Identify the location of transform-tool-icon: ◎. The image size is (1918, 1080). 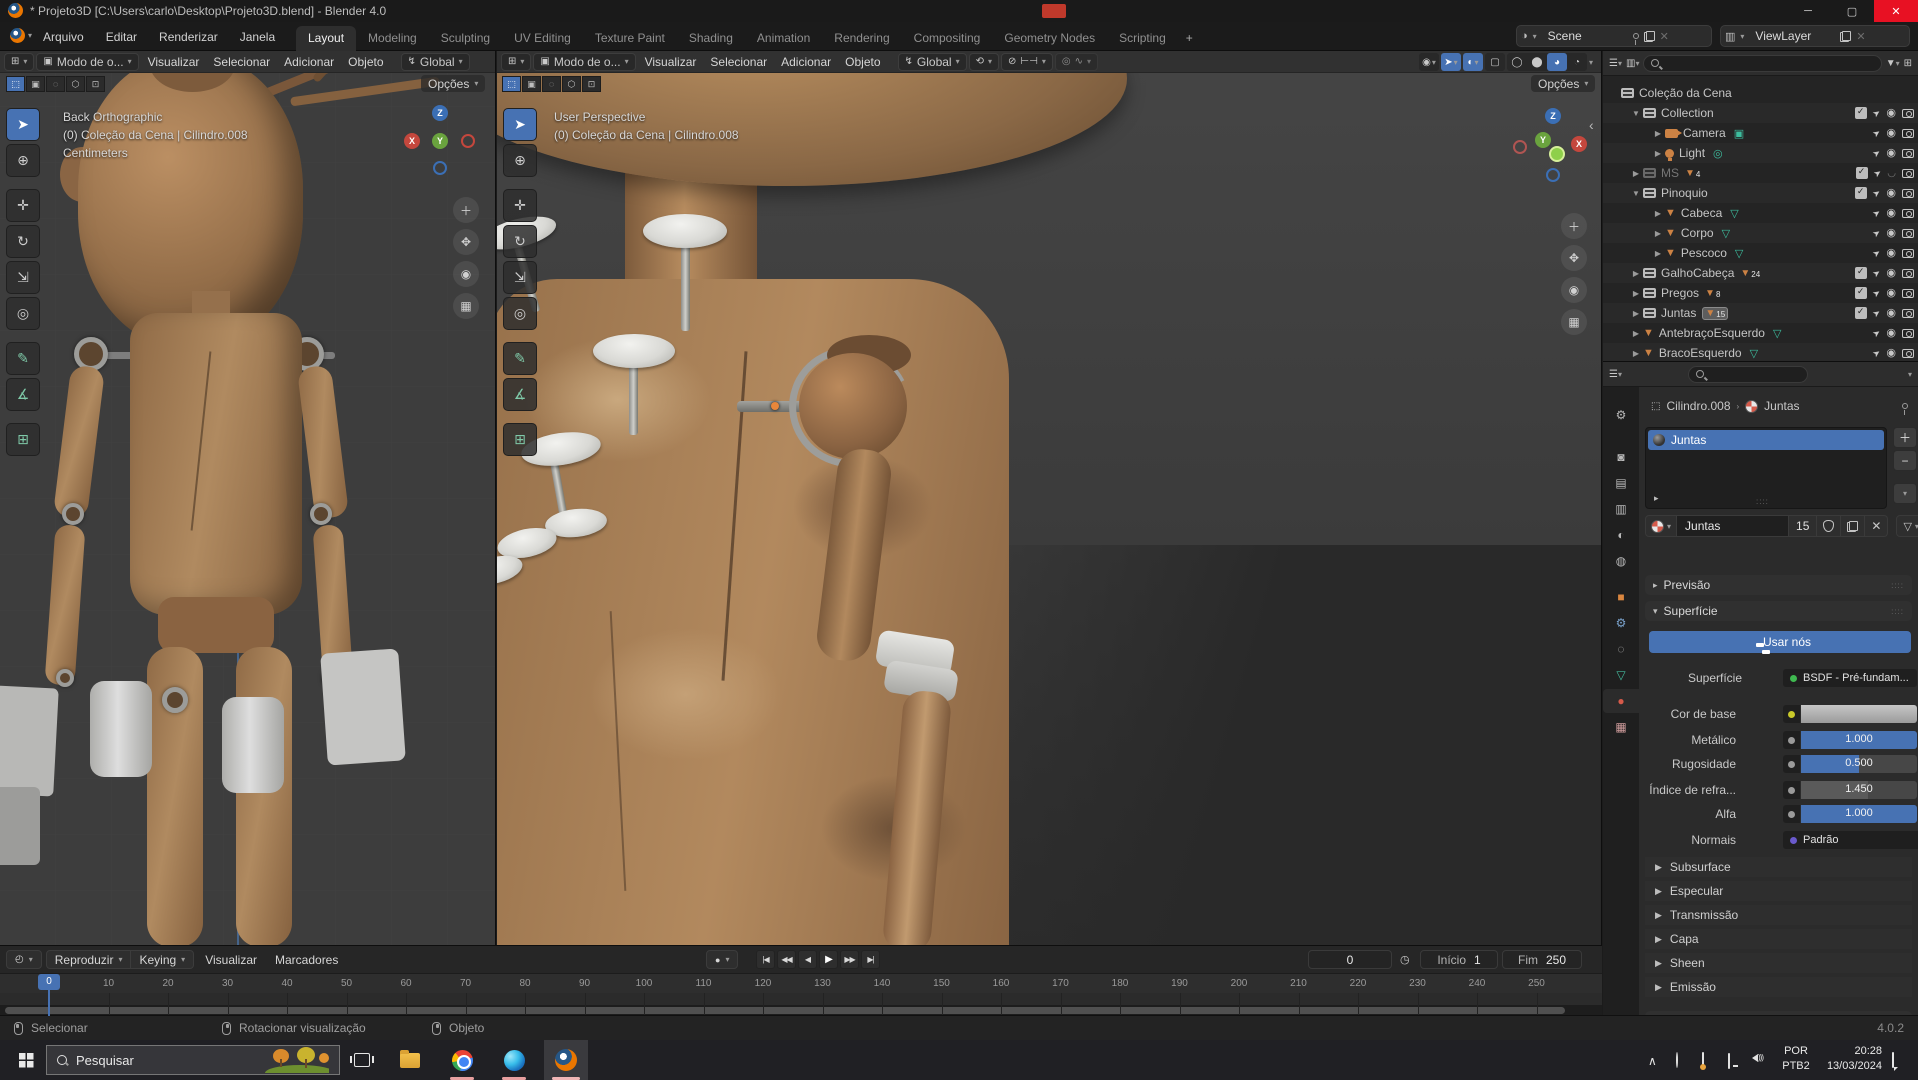
(23, 313).